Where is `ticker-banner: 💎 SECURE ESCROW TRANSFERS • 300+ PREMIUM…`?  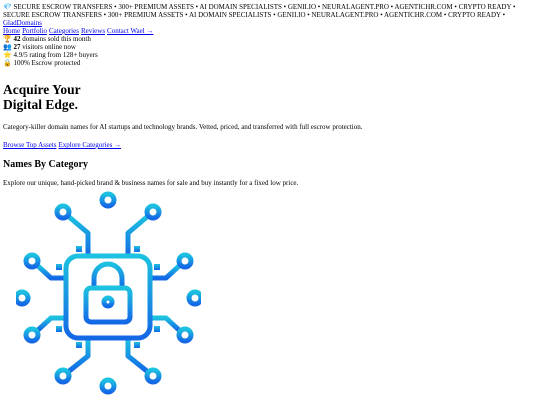
ticker-banner: 💎 SECURE ESCROW TRANSFERS • 300+ PREMIUM… is located at coordinates (270, 11).